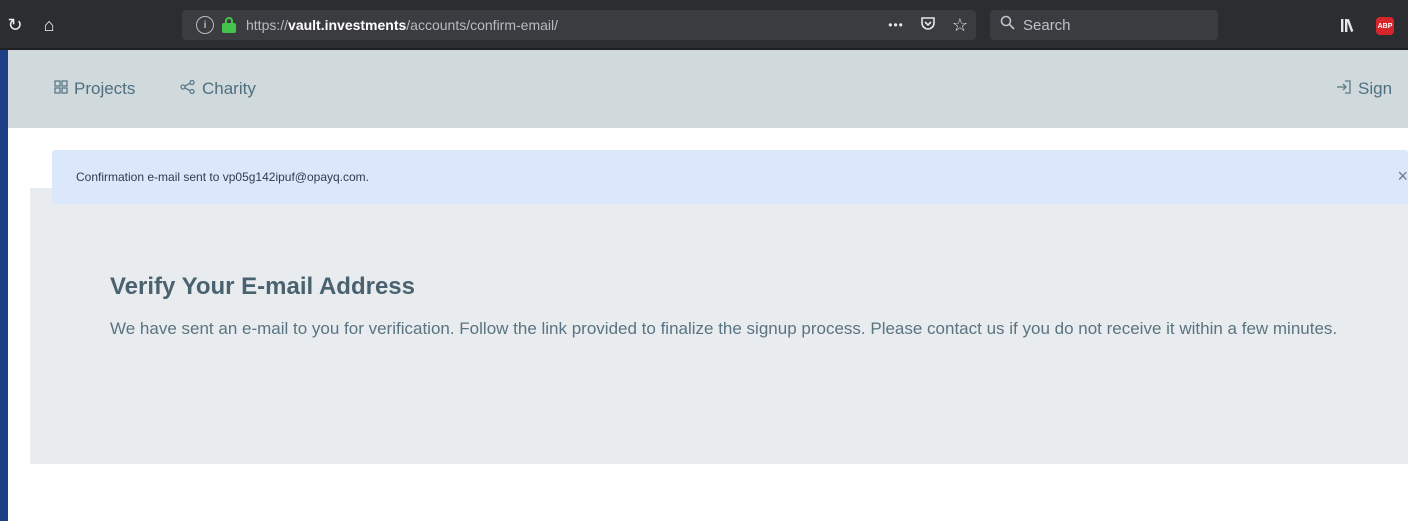 This screenshot has width=1408, height=521. I want to click on library-icon, so click(1349, 25).